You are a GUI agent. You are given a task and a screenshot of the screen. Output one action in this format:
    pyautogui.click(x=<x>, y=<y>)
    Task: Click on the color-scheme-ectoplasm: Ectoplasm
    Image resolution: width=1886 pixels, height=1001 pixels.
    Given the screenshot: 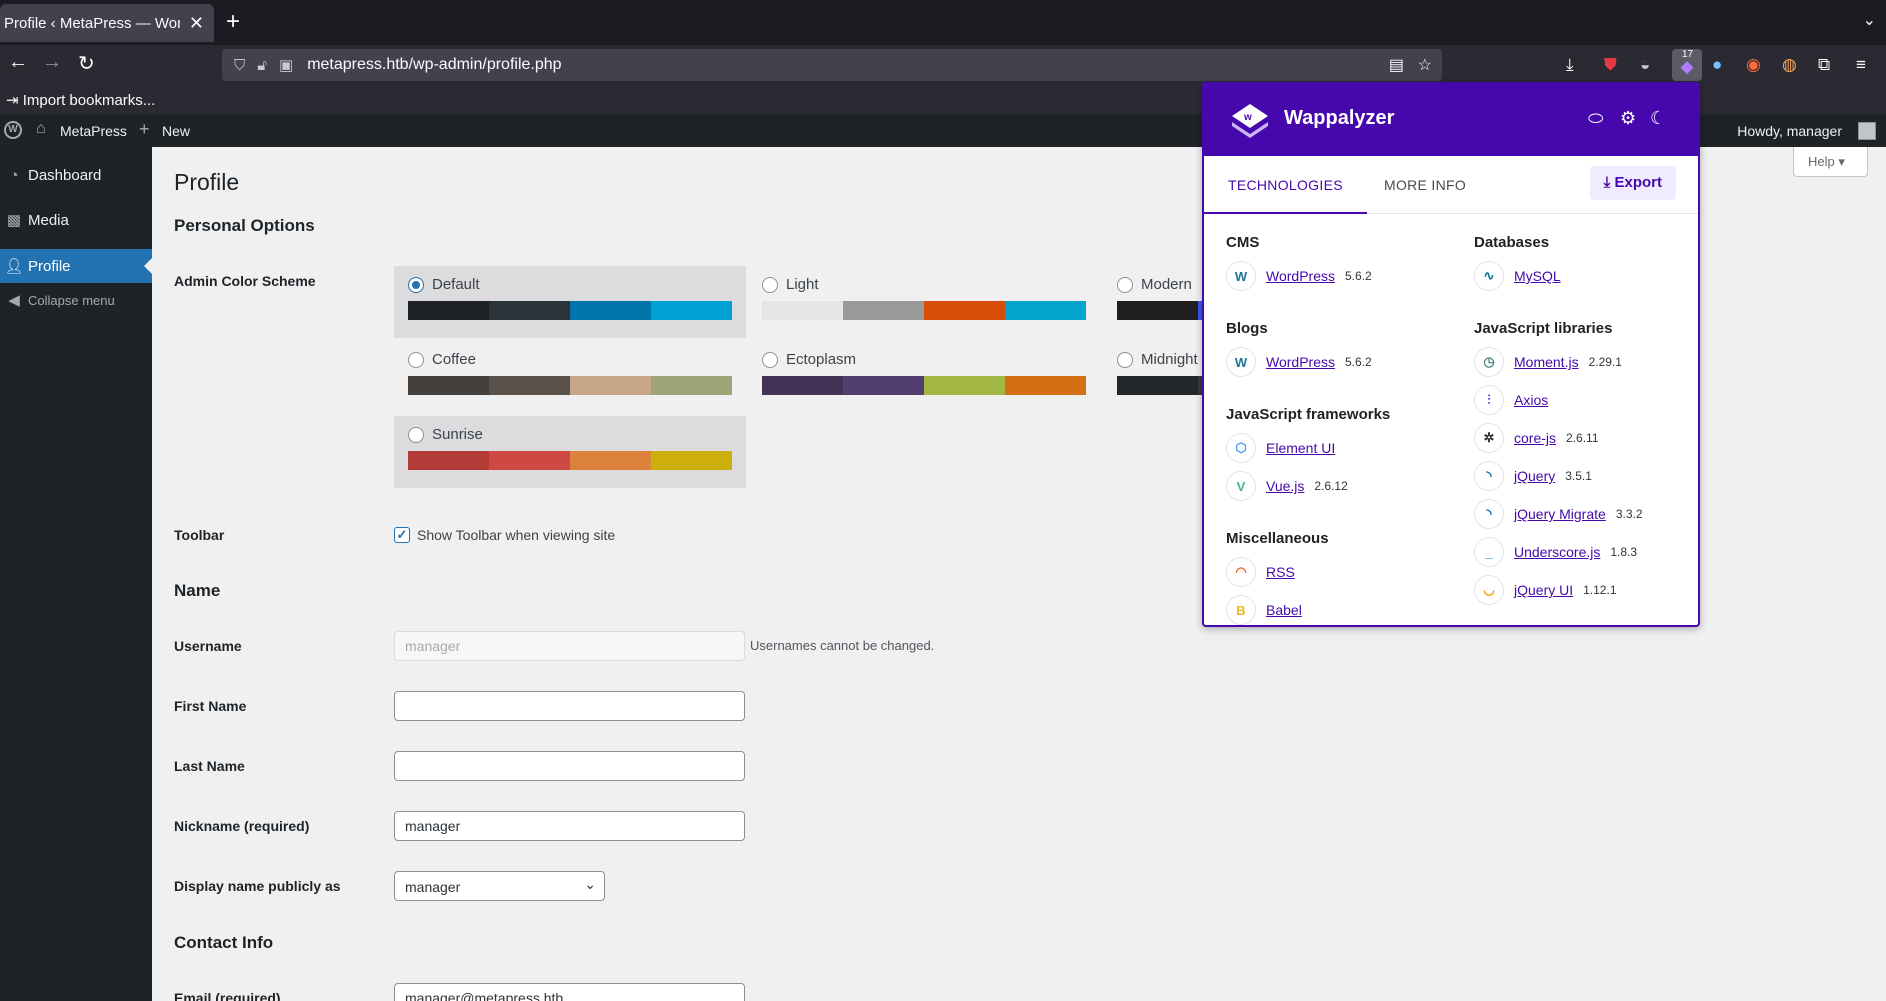 What is the action you would take?
    pyautogui.click(x=924, y=377)
    